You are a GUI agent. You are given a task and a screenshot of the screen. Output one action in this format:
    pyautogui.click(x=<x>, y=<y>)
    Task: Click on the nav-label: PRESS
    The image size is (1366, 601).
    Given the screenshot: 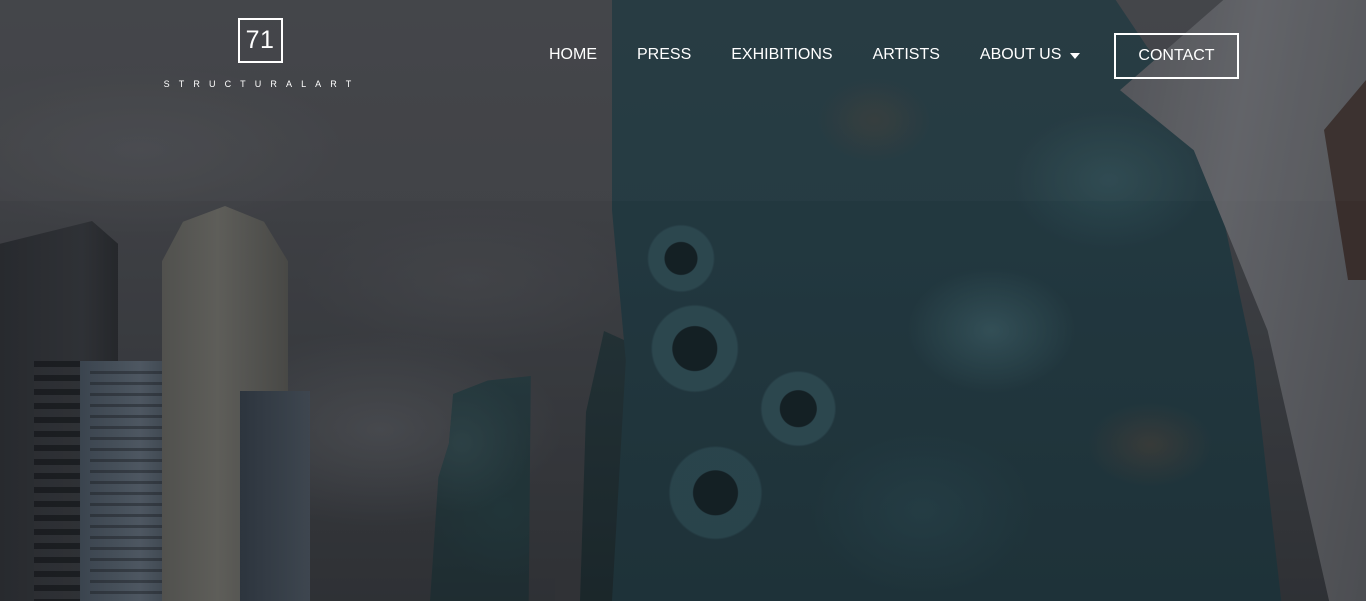 What is the action you would take?
    pyautogui.click(x=664, y=54)
    